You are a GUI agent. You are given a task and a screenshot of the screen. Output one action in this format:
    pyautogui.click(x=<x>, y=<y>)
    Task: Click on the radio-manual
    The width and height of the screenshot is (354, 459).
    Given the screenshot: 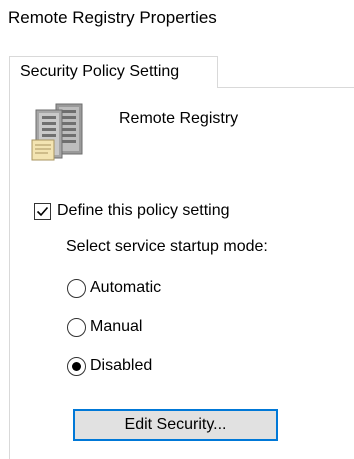 What is the action you would take?
    pyautogui.click(x=76, y=327)
    